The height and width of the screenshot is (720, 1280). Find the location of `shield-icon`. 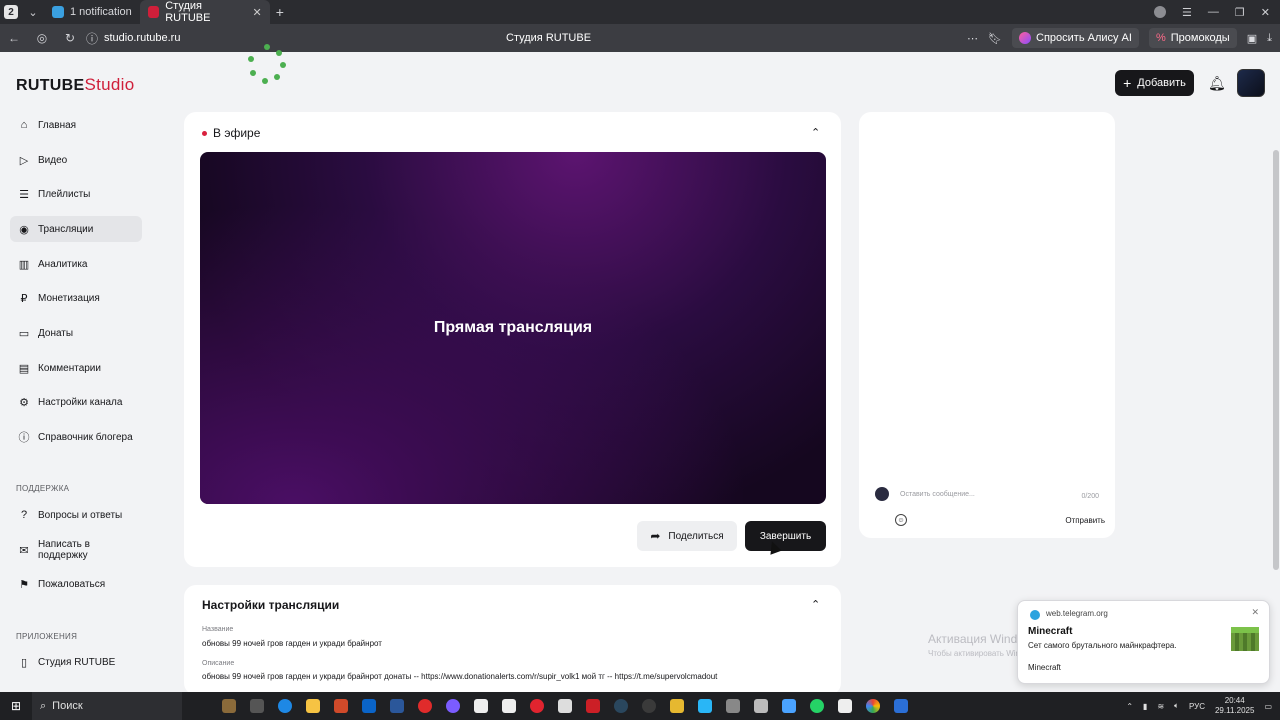

shield-icon is located at coordinates (733, 706).